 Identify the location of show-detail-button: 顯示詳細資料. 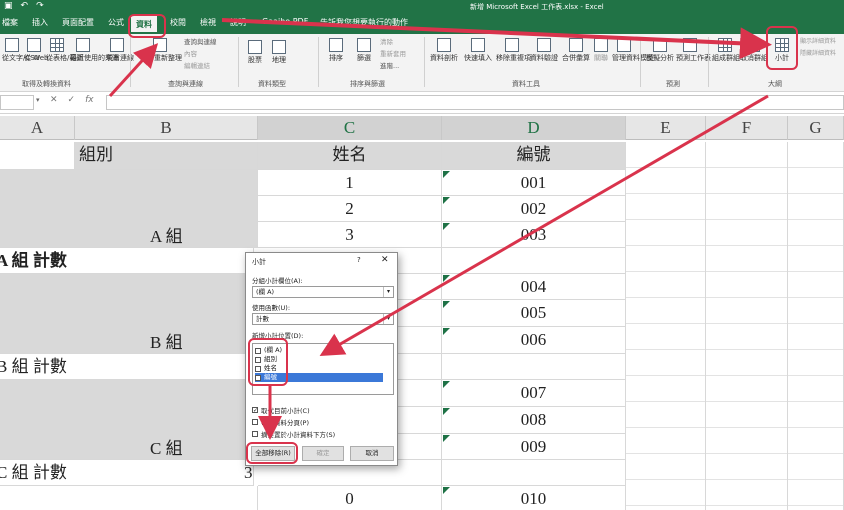
(818, 42).